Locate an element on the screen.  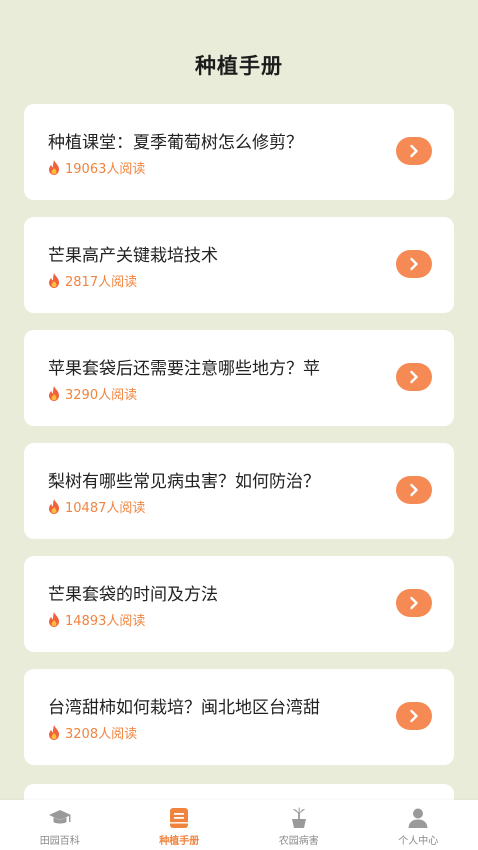
article-title: 梨树有哪些常见病虫害？如何防治？ is located at coordinates (184, 482).